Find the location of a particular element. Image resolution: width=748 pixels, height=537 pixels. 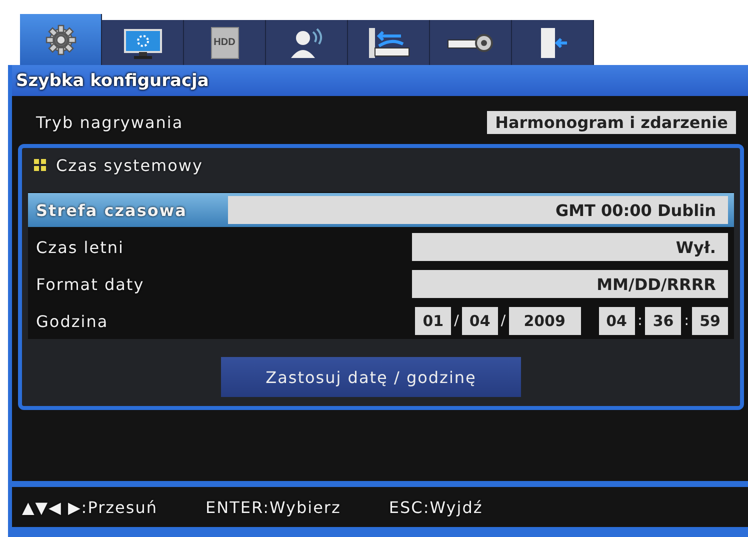

value-field: Harmonogram i zdarzenie is located at coordinates (611, 122).